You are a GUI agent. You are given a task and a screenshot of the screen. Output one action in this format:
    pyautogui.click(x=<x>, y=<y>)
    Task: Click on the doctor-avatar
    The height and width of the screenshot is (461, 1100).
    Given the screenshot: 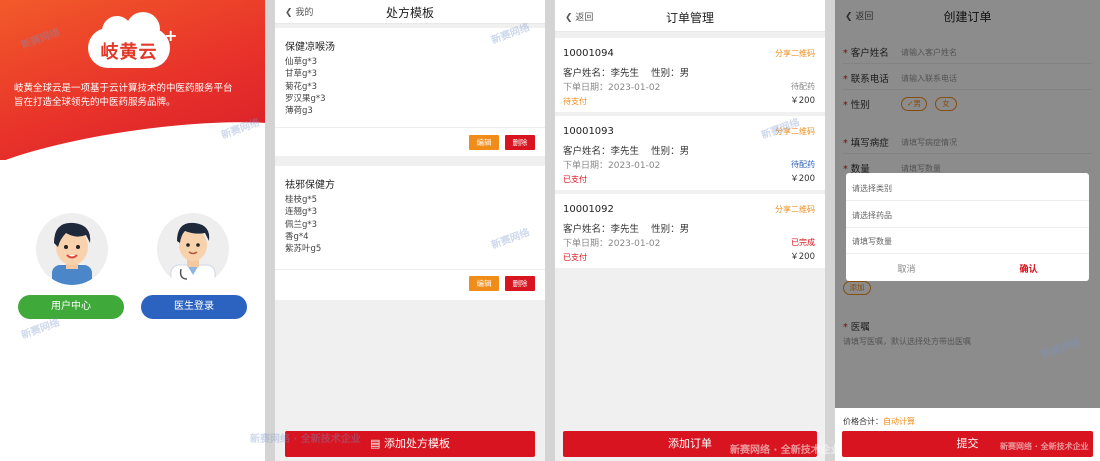 What is the action you would take?
    pyautogui.click(x=193, y=249)
    